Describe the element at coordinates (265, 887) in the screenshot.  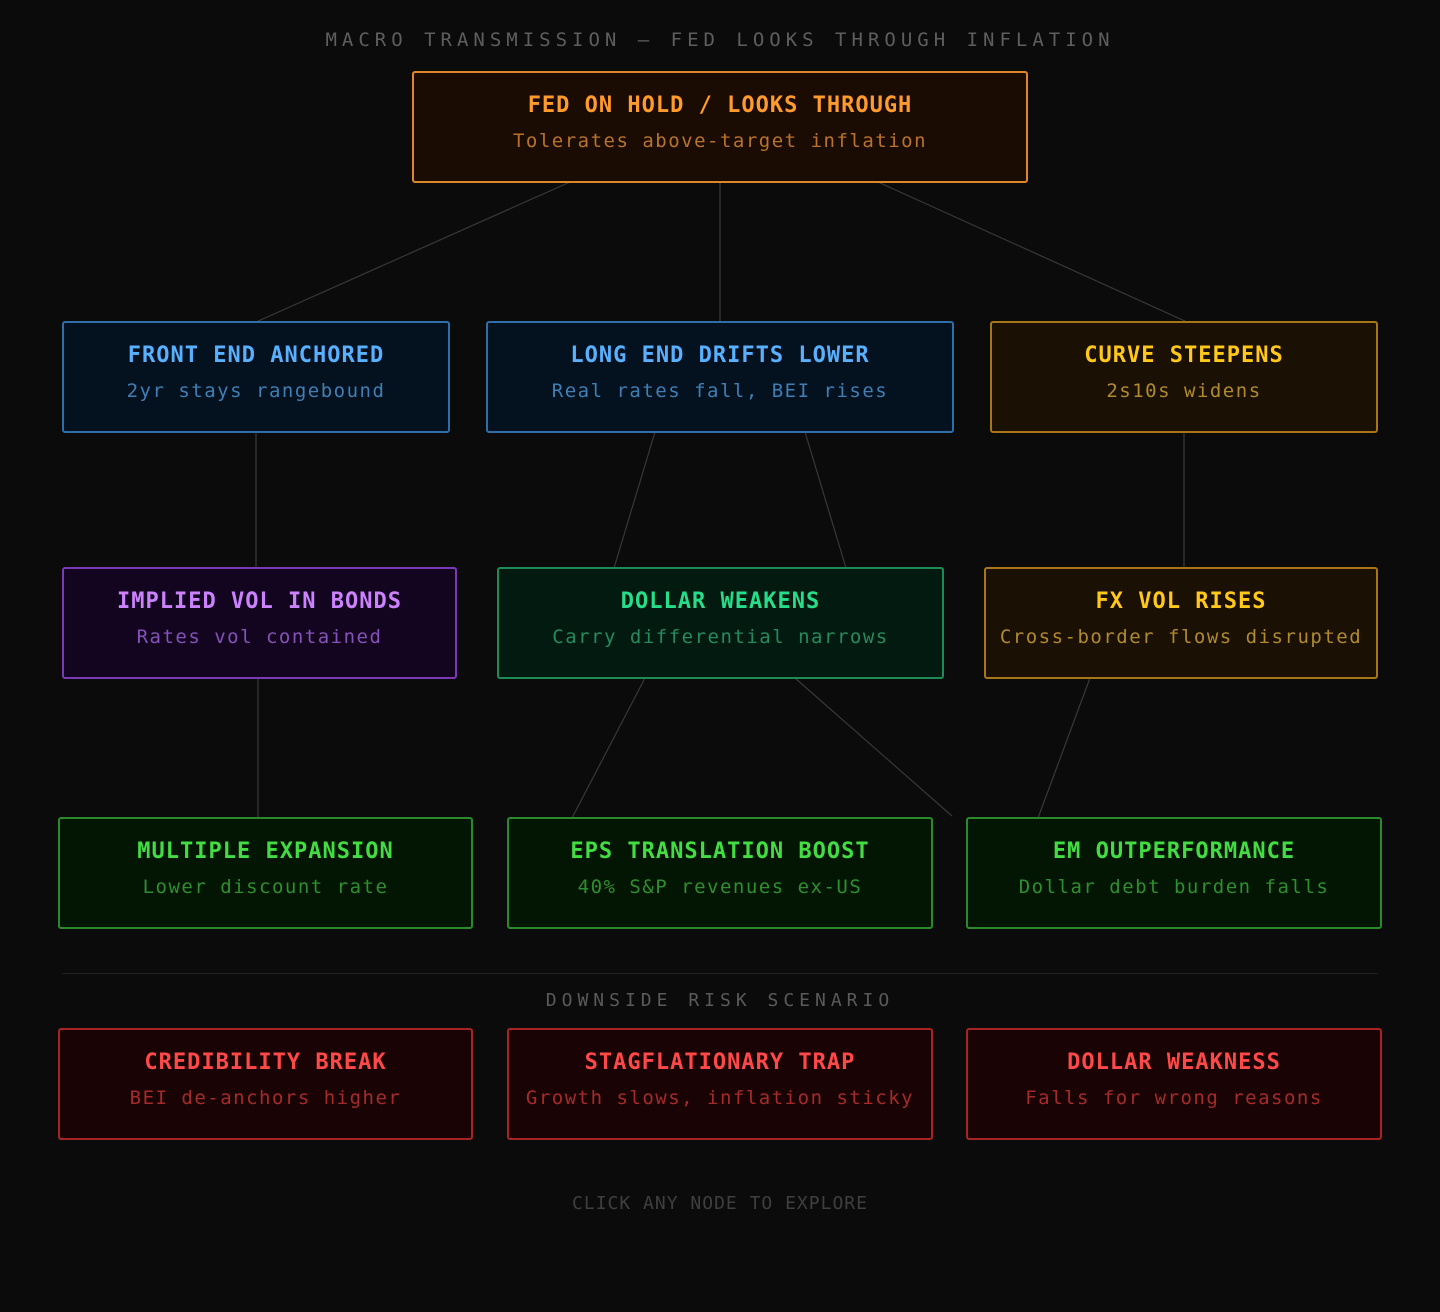
I see `node-subtitle: Lower discount rate` at that location.